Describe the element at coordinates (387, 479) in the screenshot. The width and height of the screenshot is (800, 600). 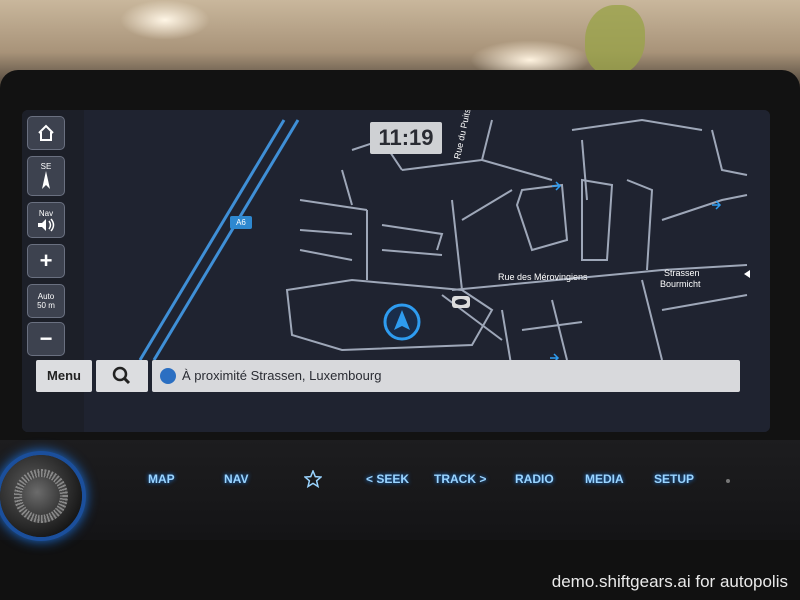
I see `seek-hard-button: < SEEK` at that location.